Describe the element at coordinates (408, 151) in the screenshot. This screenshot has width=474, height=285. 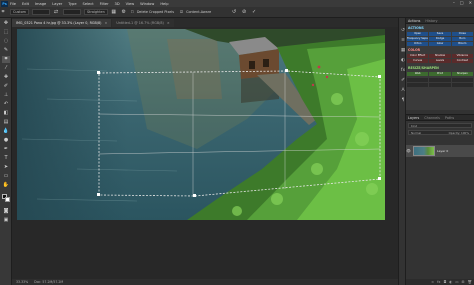
I see `visibility-eye-icon: 👁` at that location.